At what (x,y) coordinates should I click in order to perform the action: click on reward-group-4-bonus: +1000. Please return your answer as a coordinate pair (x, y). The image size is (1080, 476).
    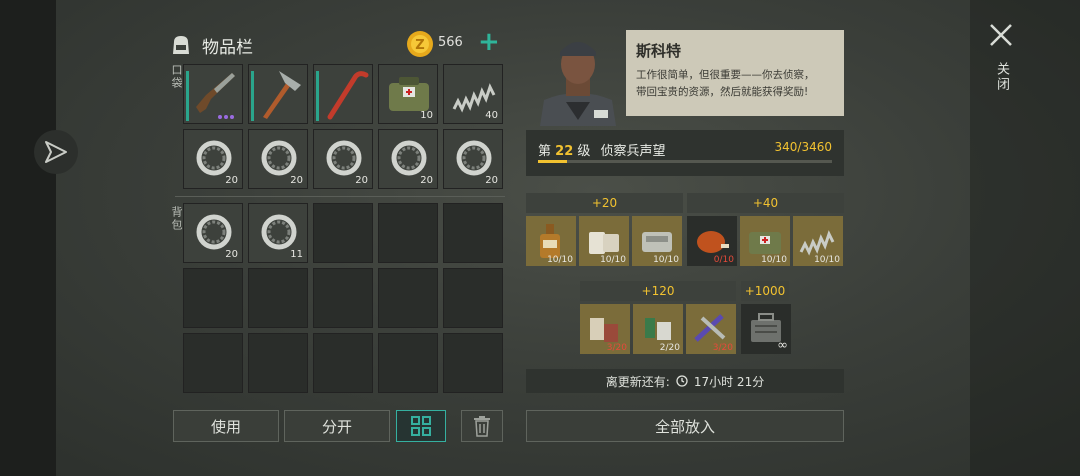
    Looking at the image, I should click on (765, 291).